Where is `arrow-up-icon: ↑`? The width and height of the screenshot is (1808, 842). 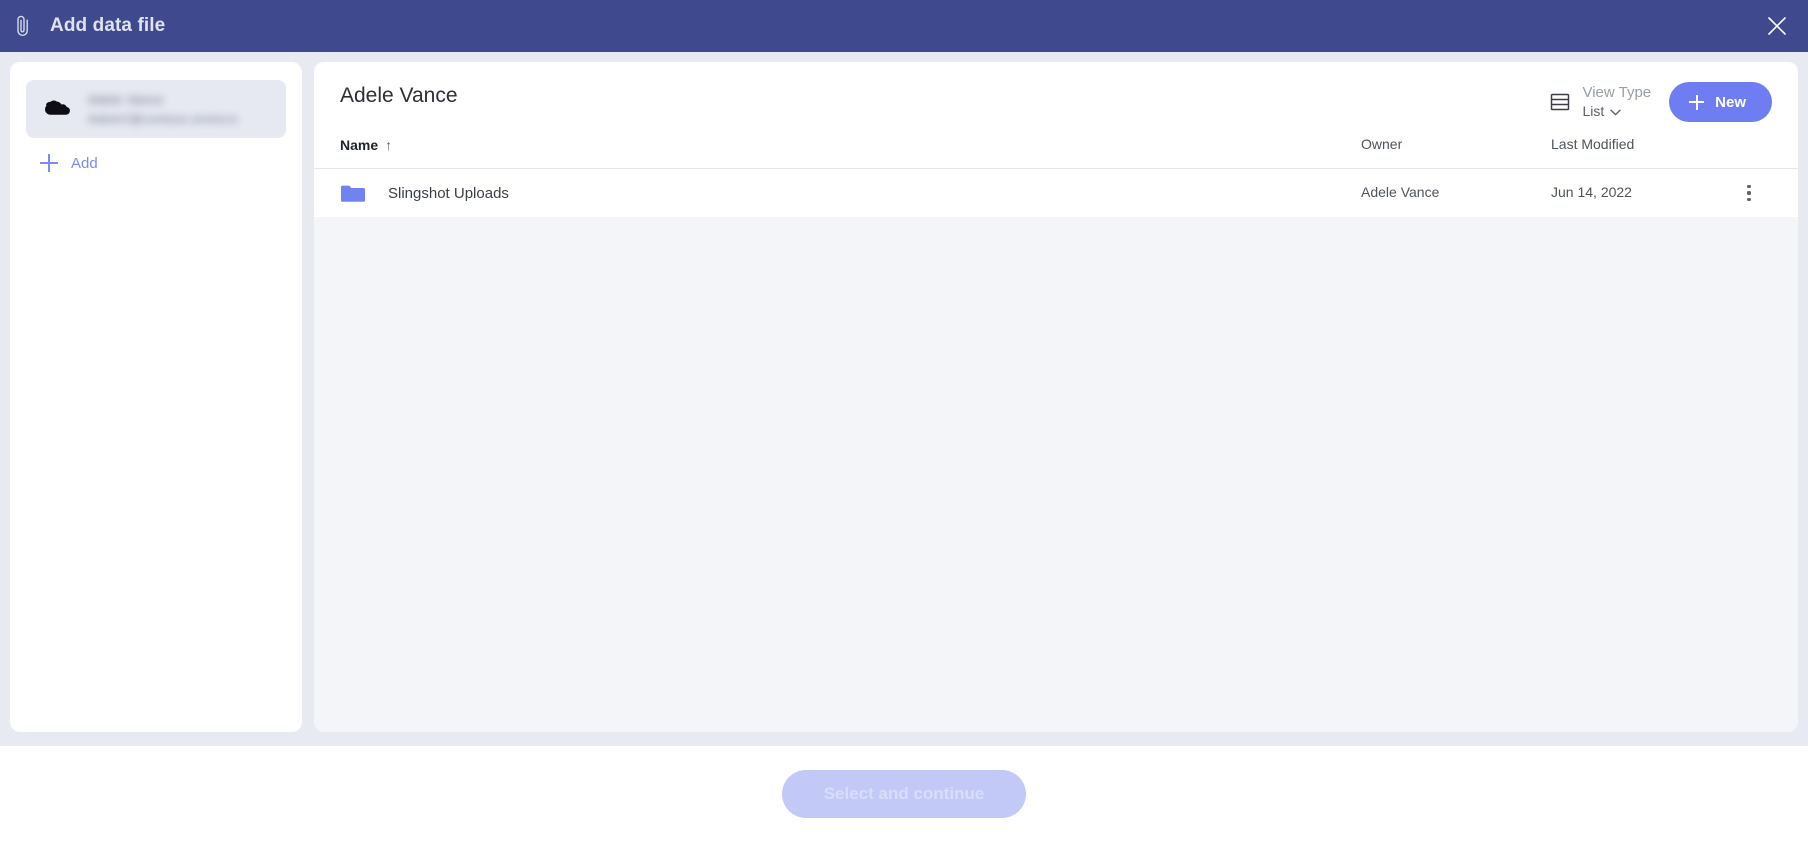
arrow-up-icon: ↑ is located at coordinates (389, 145).